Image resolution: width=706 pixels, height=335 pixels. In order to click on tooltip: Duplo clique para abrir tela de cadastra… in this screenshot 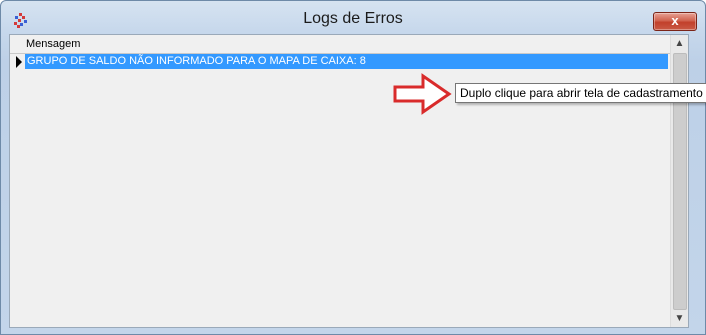, I will do `click(580, 93)`.